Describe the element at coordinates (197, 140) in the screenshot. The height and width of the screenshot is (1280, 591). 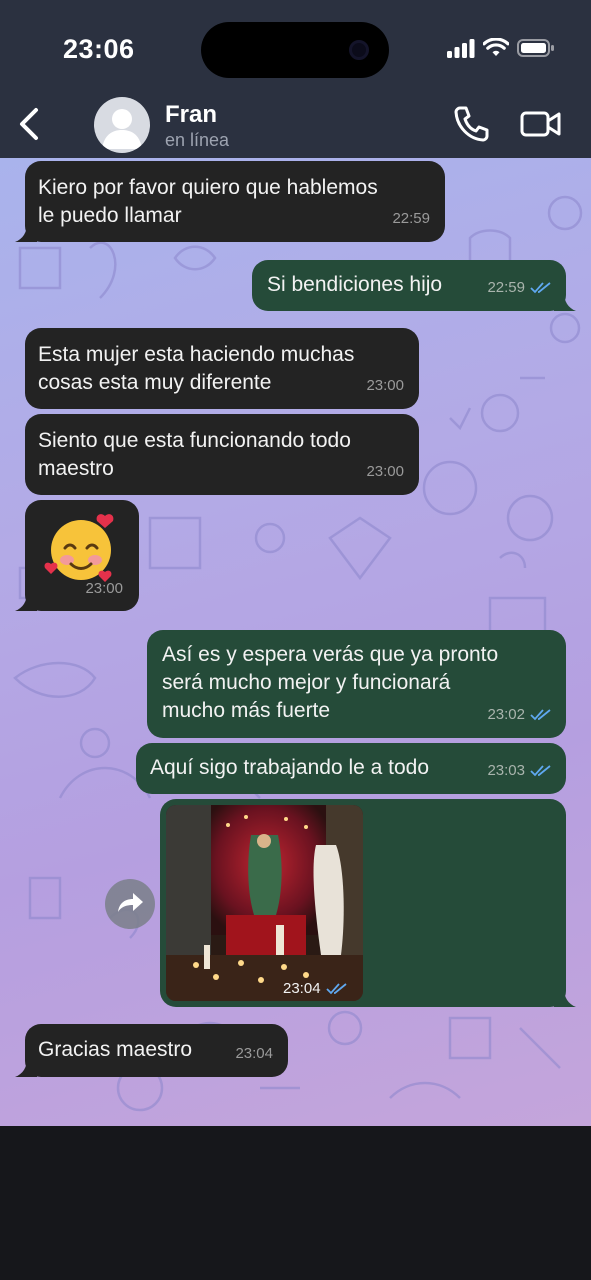
I see `contact-status: en línea` at that location.